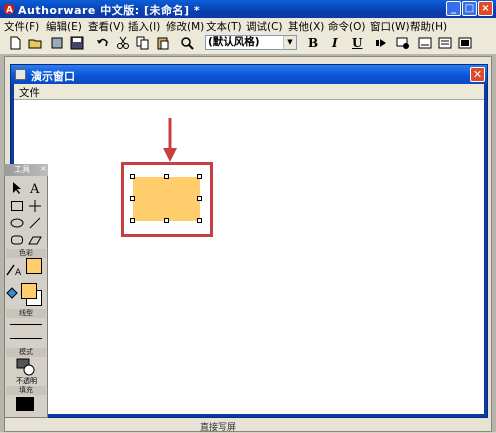 The width and height of the screenshot is (496, 433). I want to click on functions-icon, so click(425, 43).